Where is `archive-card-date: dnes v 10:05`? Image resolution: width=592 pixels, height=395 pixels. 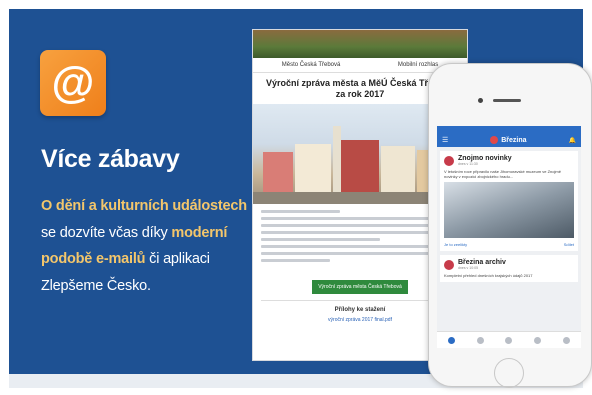 archive-card-date: dnes v 10:05 is located at coordinates (468, 268).